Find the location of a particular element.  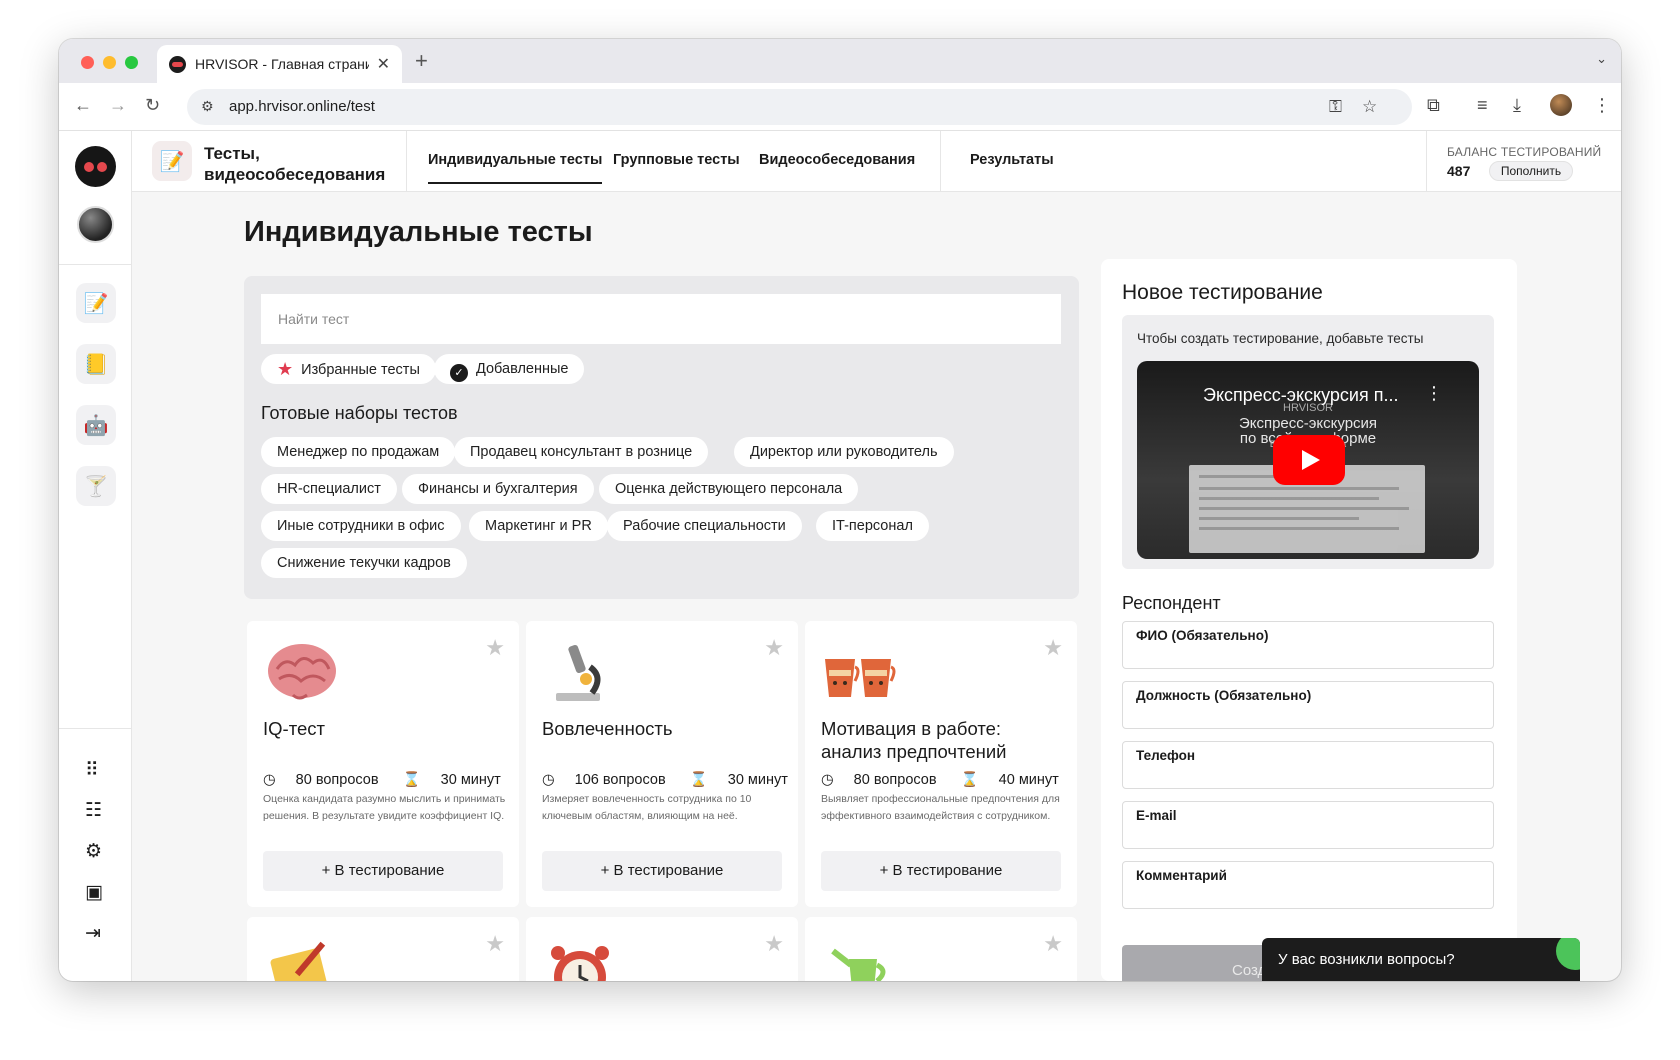

menu-icon: ⋮ is located at coordinates (1602, 105).